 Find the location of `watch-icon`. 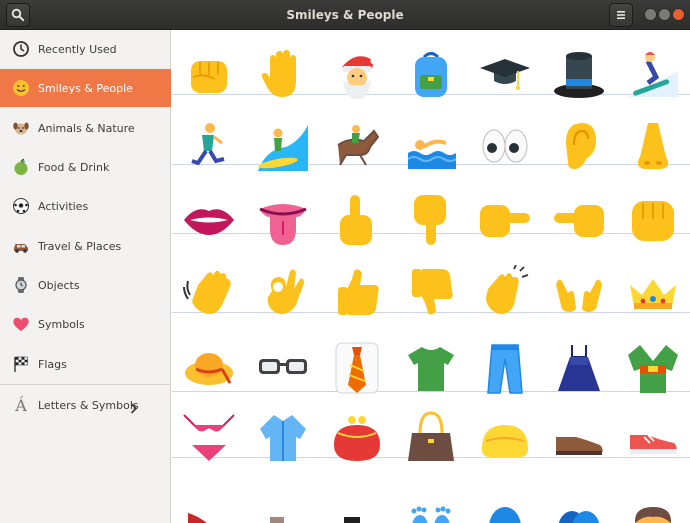

watch-icon is located at coordinates (21, 285).